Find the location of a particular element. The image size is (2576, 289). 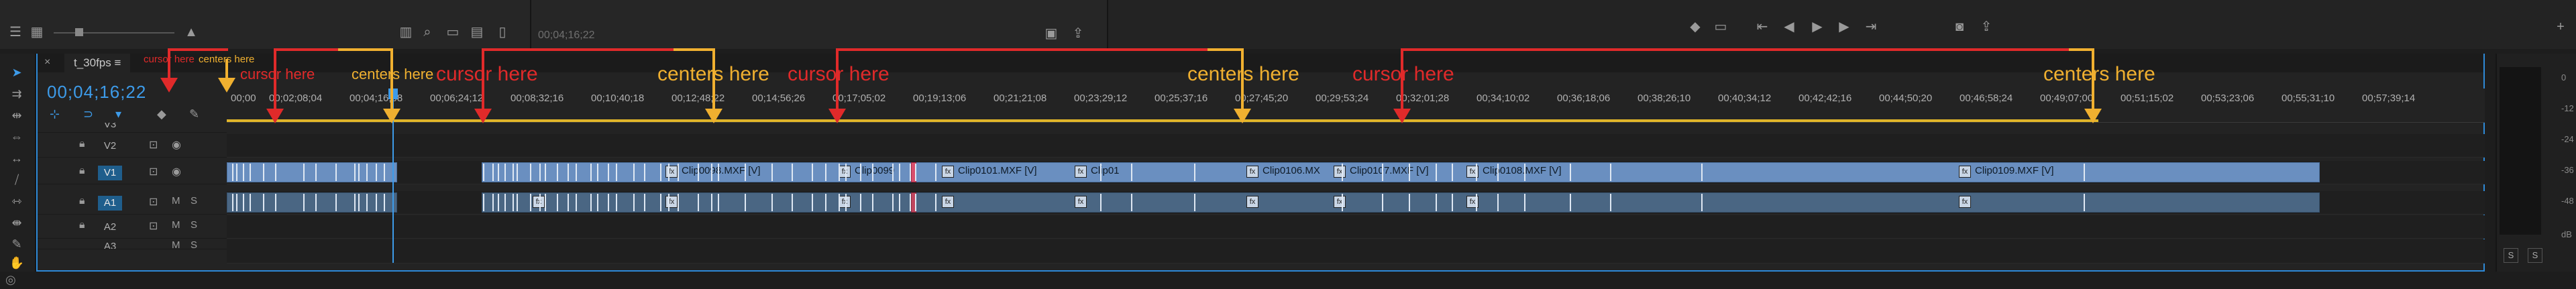

step-forward-icon: ▶ is located at coordinates (1844, 27).